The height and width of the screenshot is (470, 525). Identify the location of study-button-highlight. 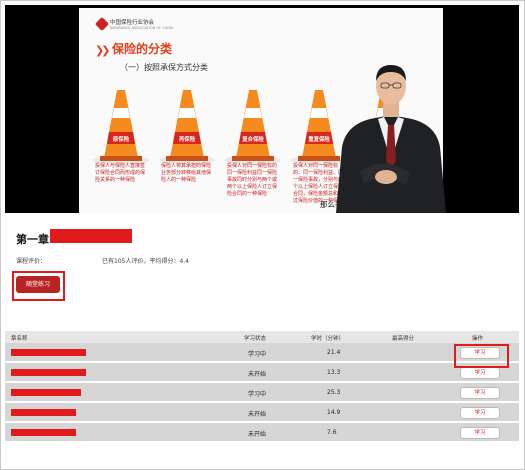
(481, 356).